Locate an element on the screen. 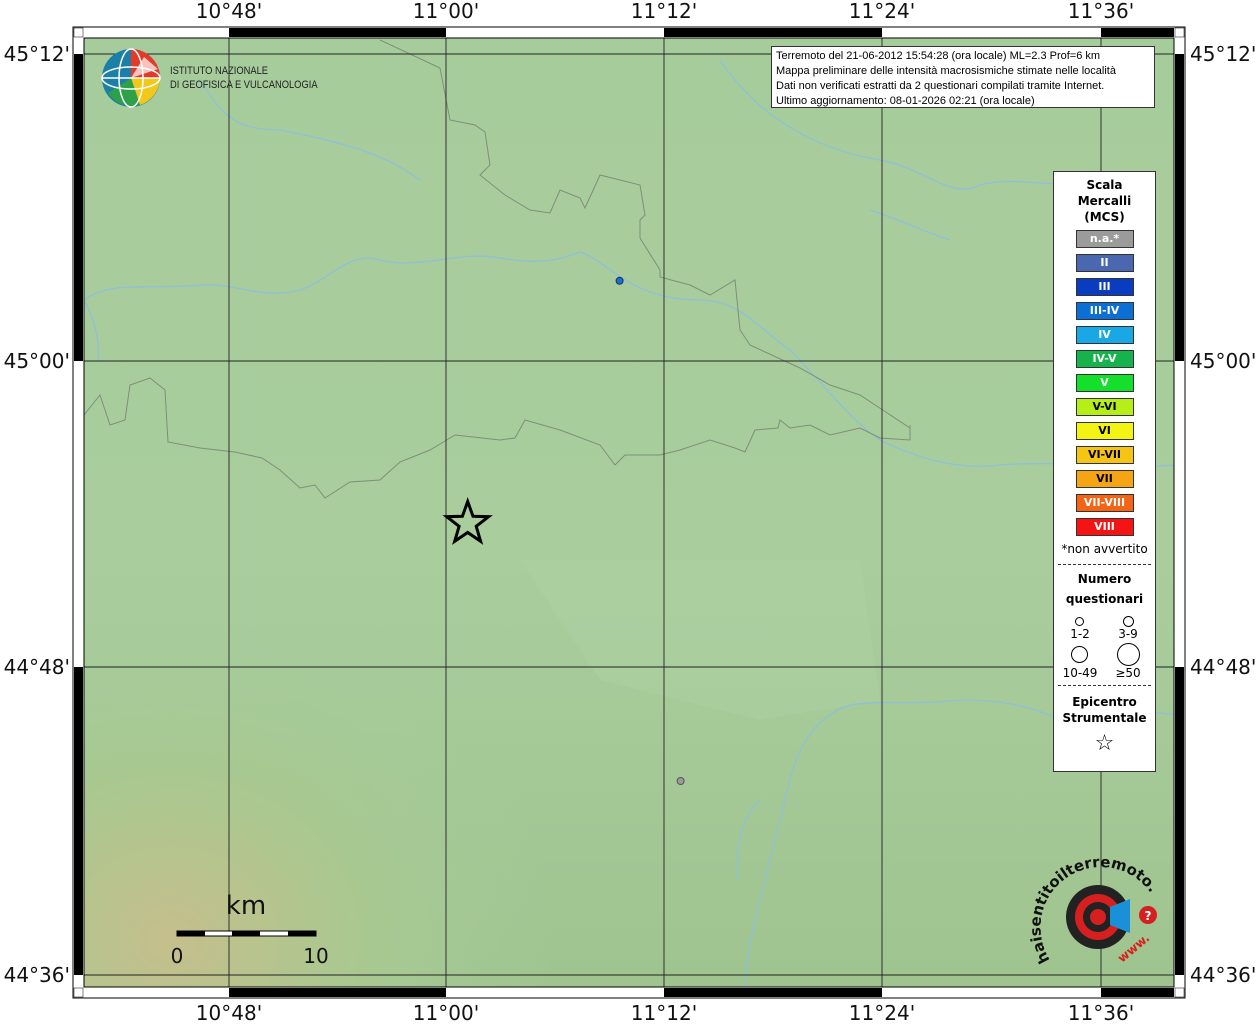  left-label: 44°36' is located at coordinates (37, 975).